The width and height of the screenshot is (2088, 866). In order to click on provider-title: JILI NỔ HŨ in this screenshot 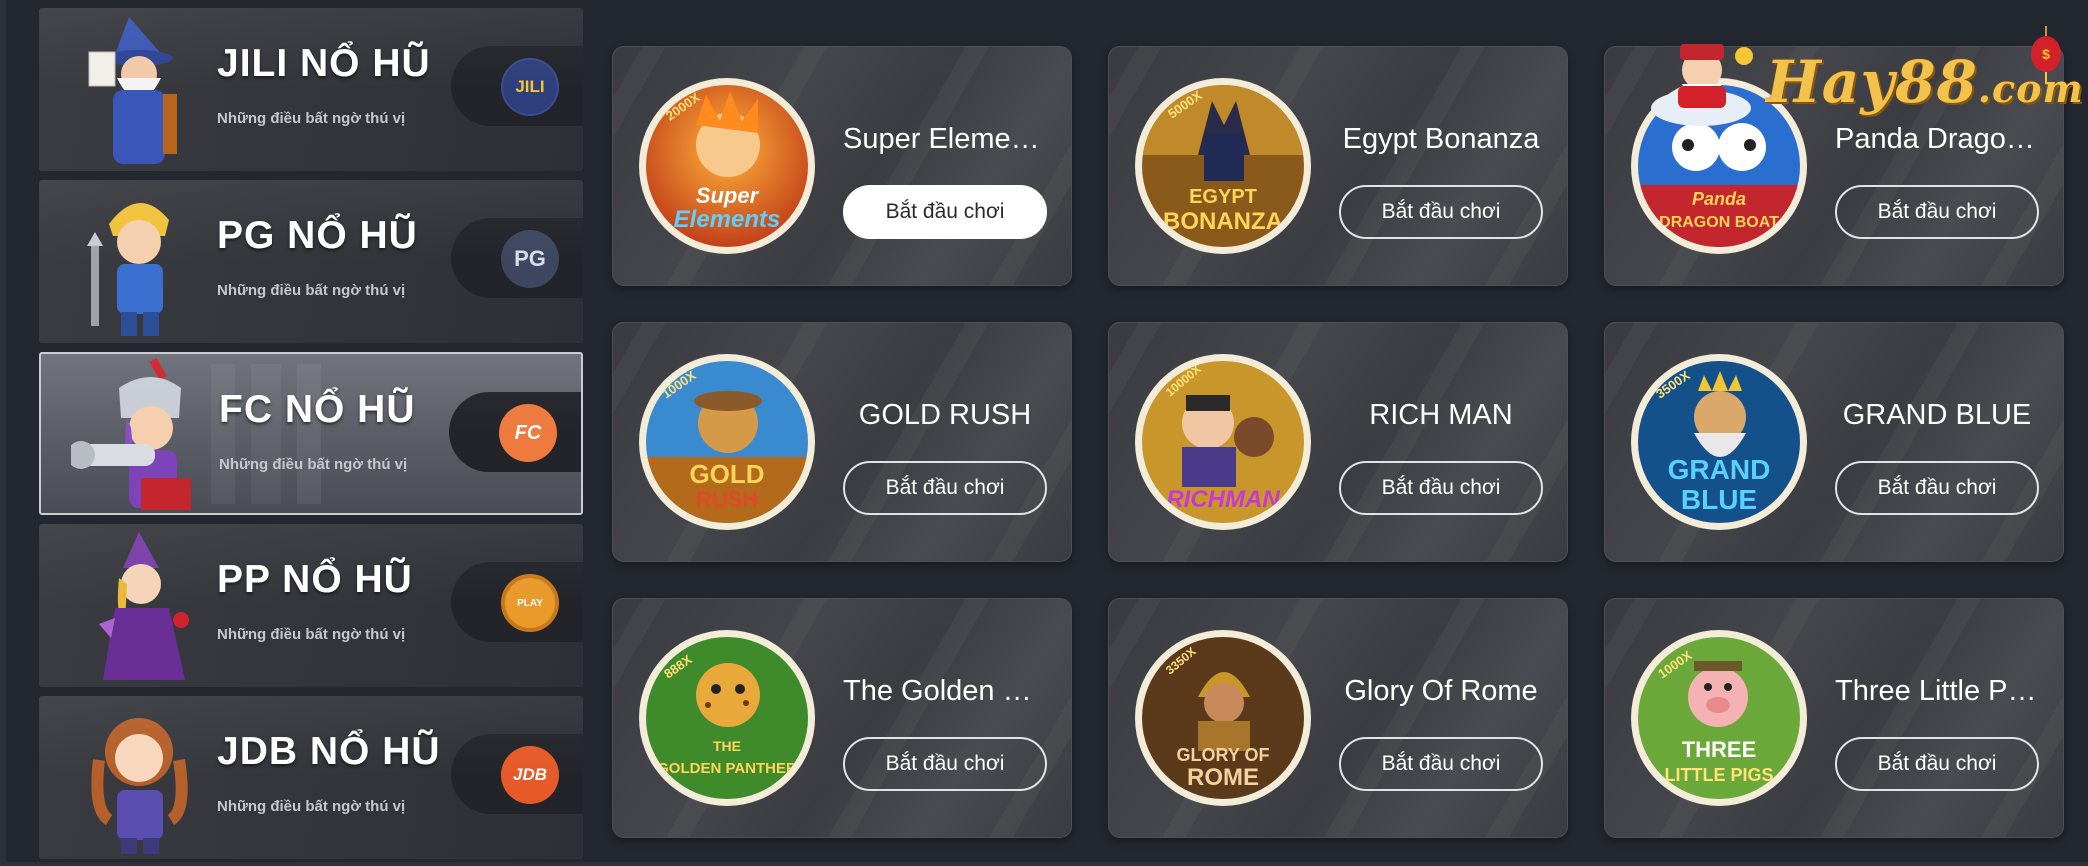, I will do `click(324, 63)`.